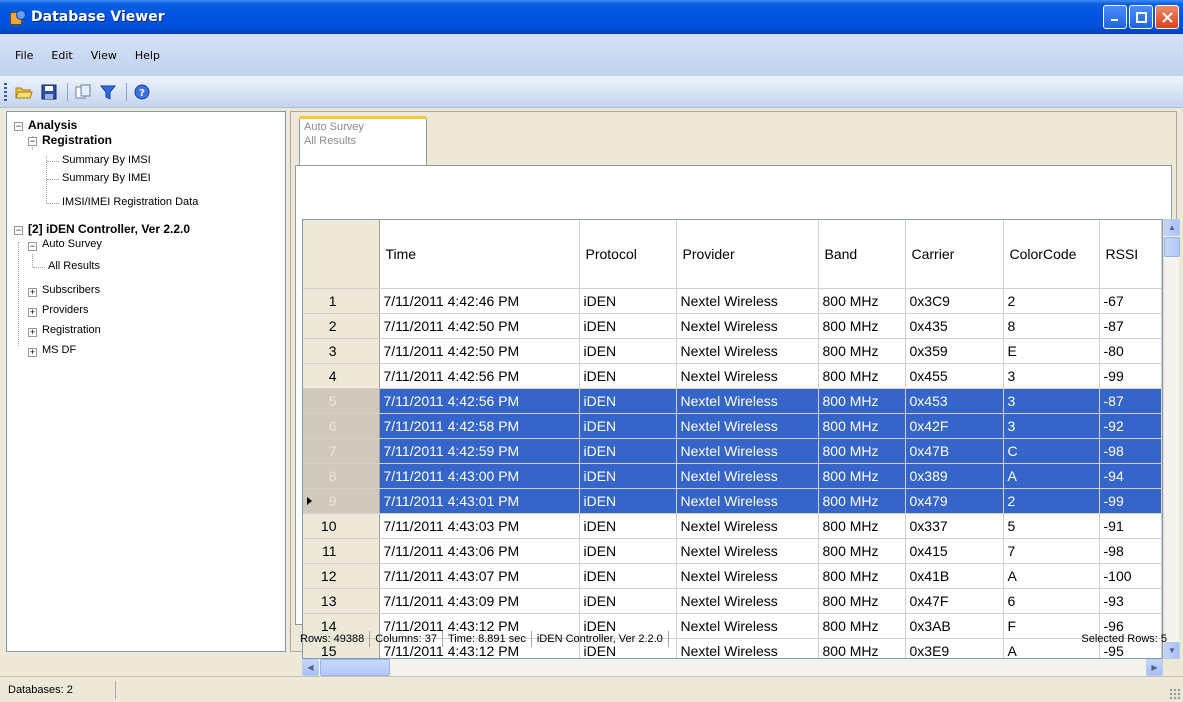  Describe the element at coordinates (32, 246) in the screenshot. I see `auto-survey-collapse-toggle: −` at that location.